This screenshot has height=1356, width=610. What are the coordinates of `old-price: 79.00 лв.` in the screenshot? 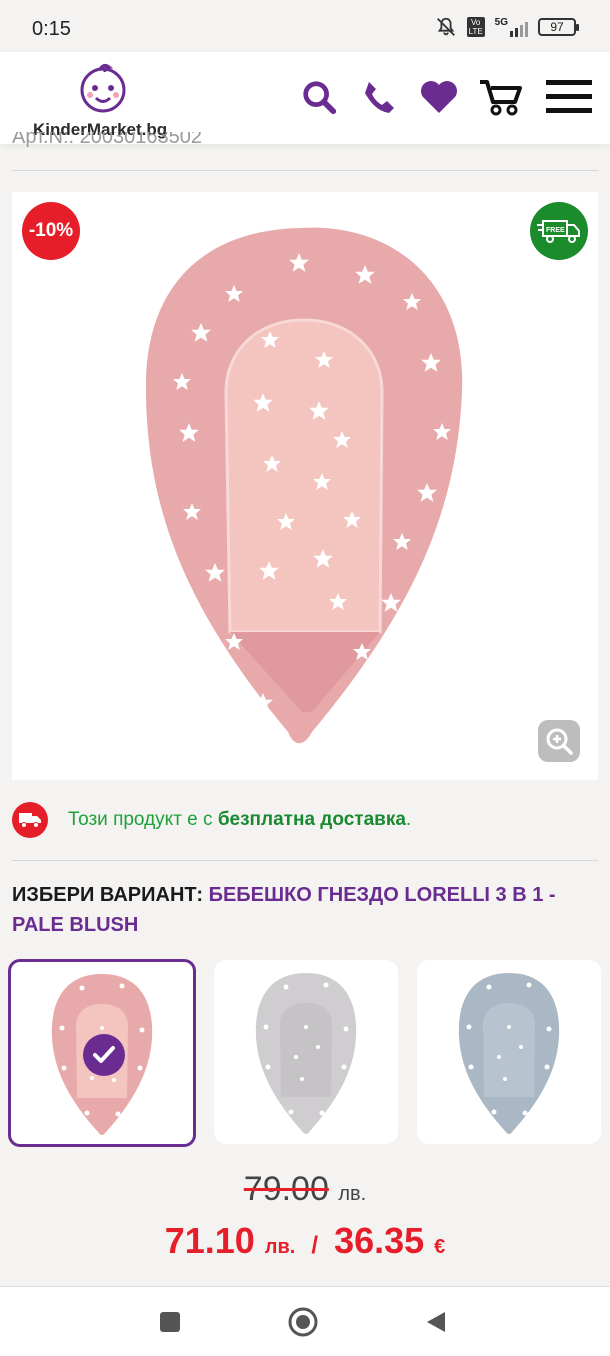 It's located at (305, 1189).